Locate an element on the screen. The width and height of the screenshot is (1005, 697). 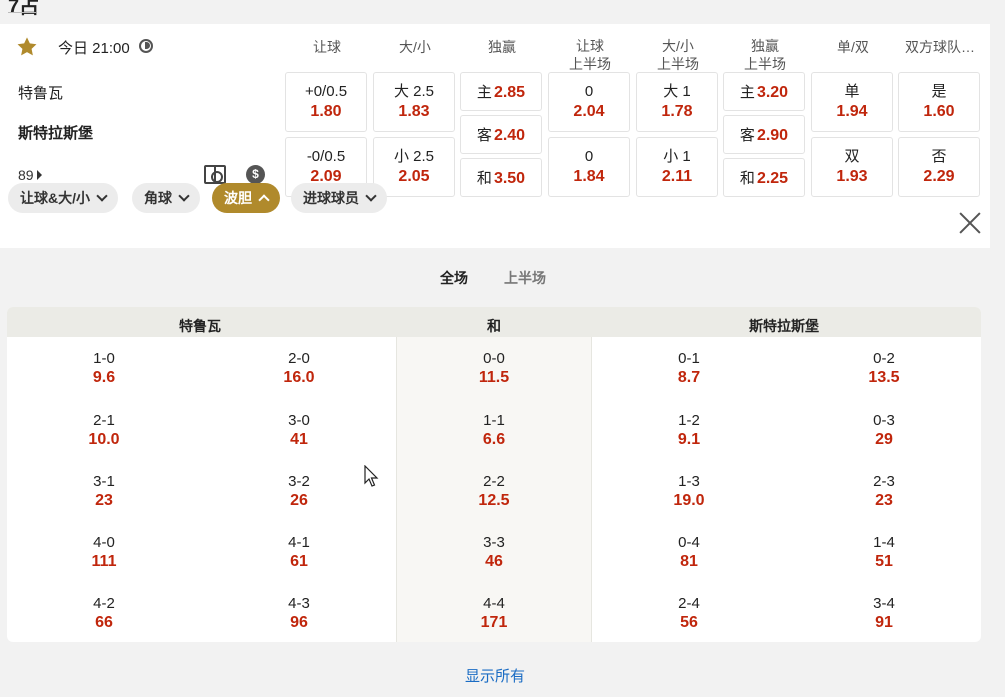
mouse-cursor-icon is located at coordinates (371, 476).